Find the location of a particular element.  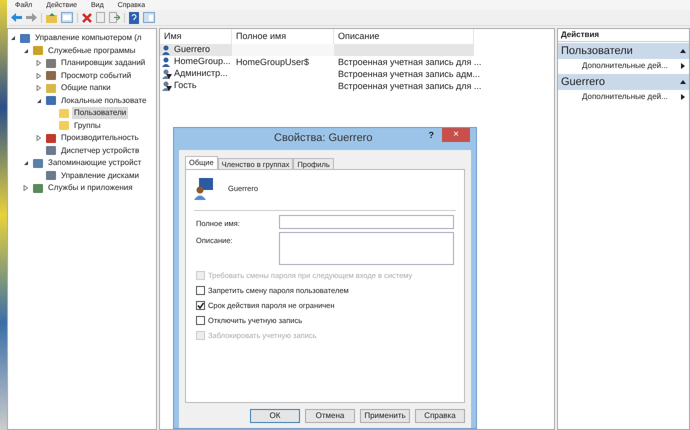

actions-title: Действия is located at coordinates (623, 35).